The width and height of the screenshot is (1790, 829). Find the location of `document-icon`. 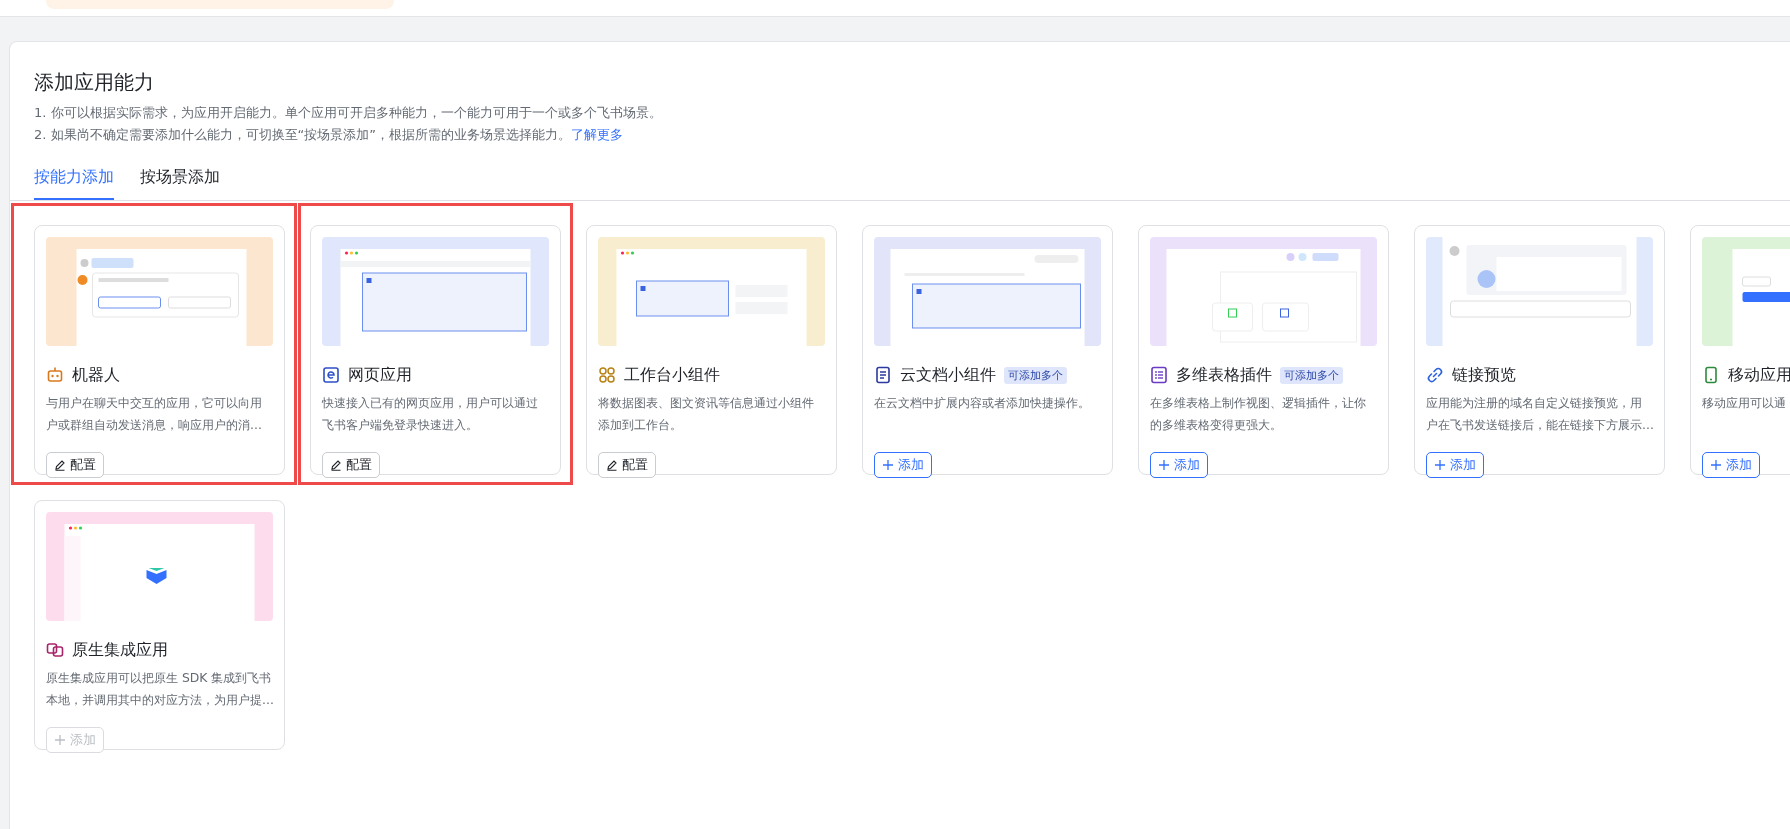

document-icon is located at coordinates (883, 375).